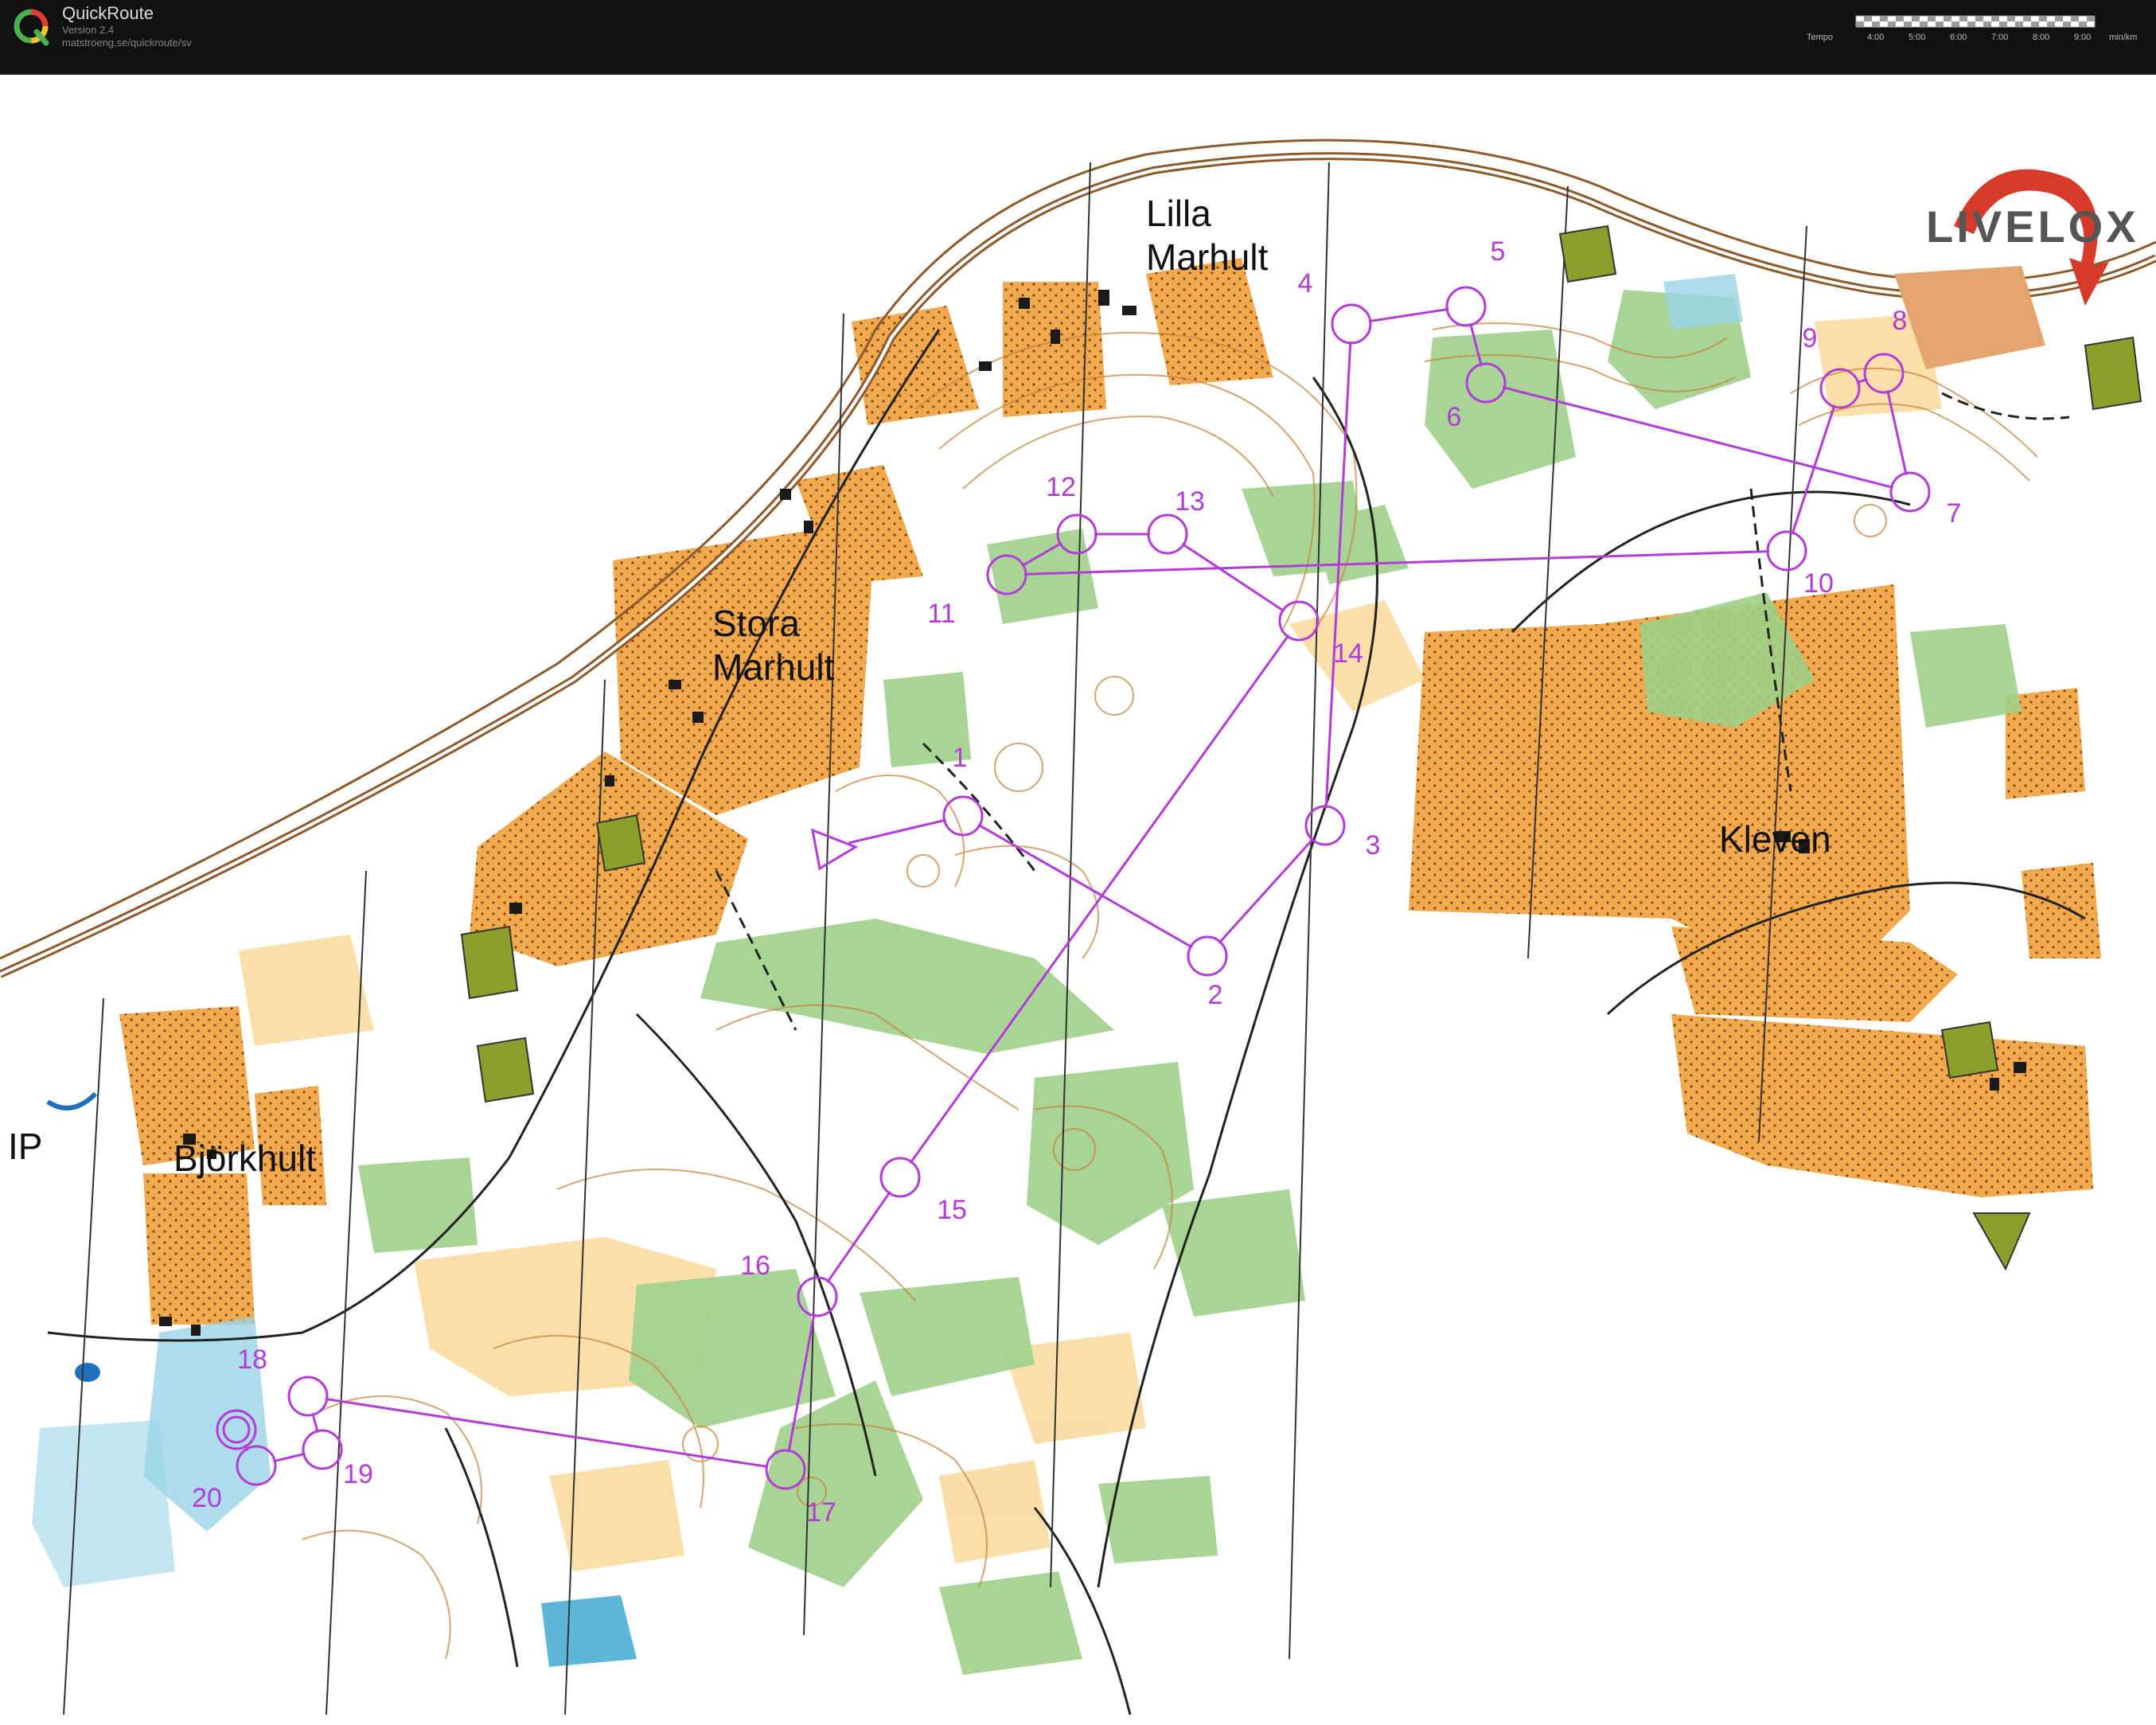  Describe the element at coordinates (31, 27) in the screenshot. I see `quickroute-q-icon` at that location.